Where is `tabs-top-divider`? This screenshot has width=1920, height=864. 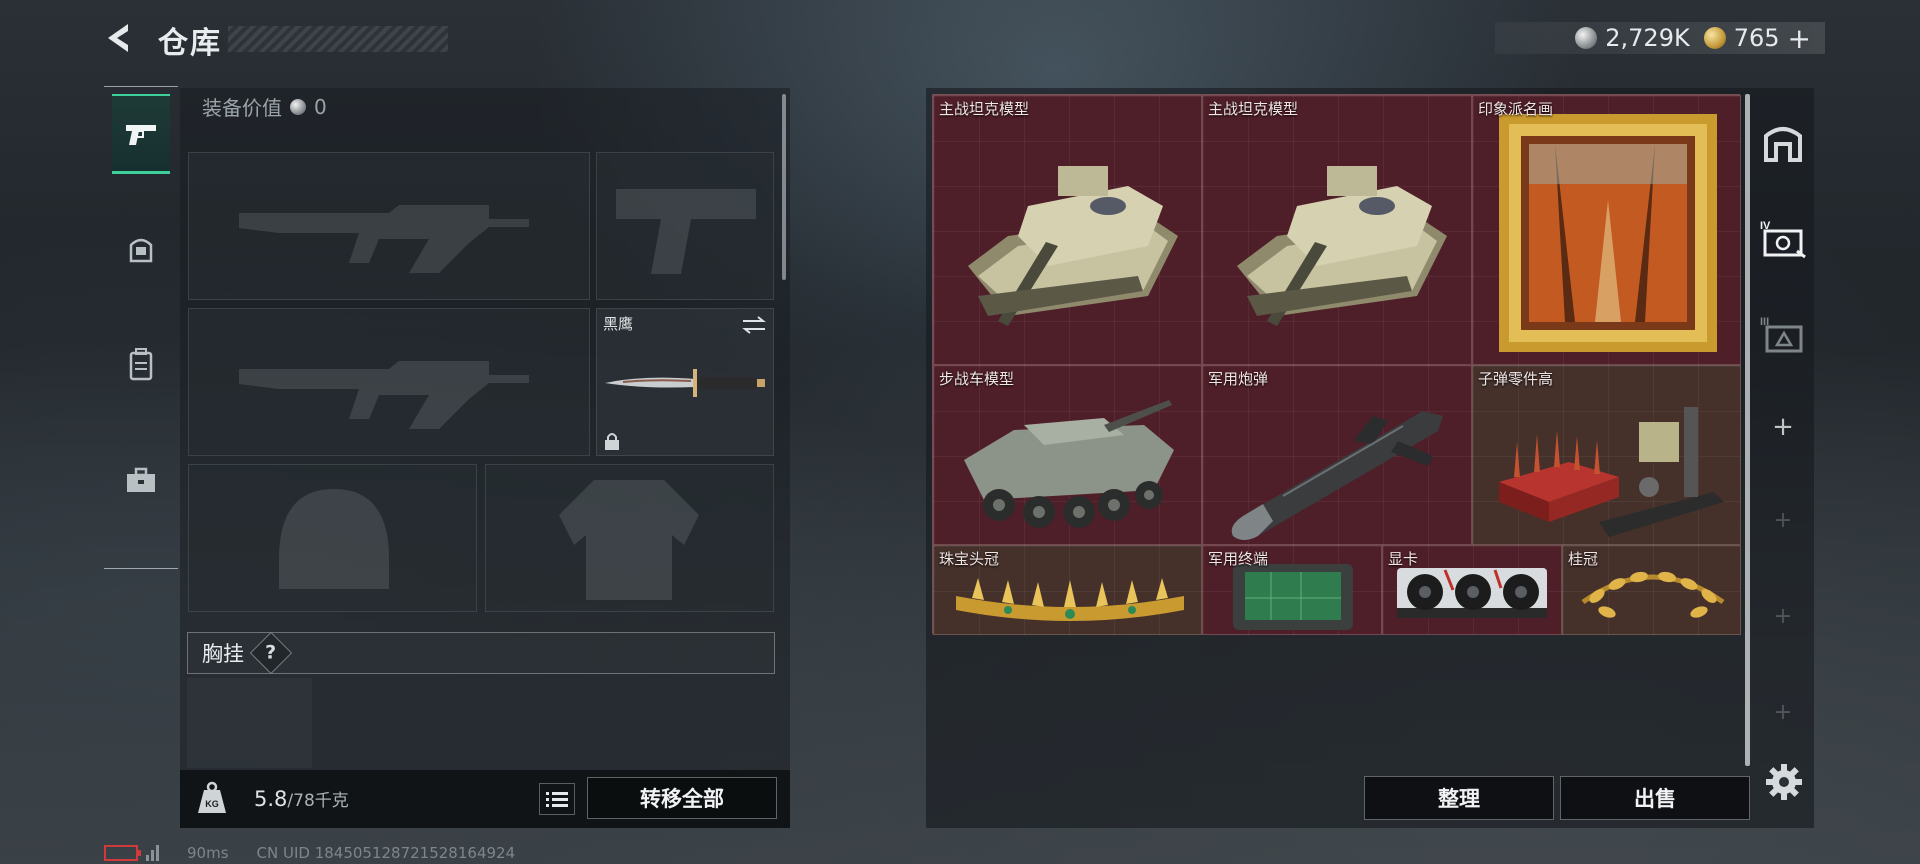 tabs-top-divider is located at coordinates (141, 86).